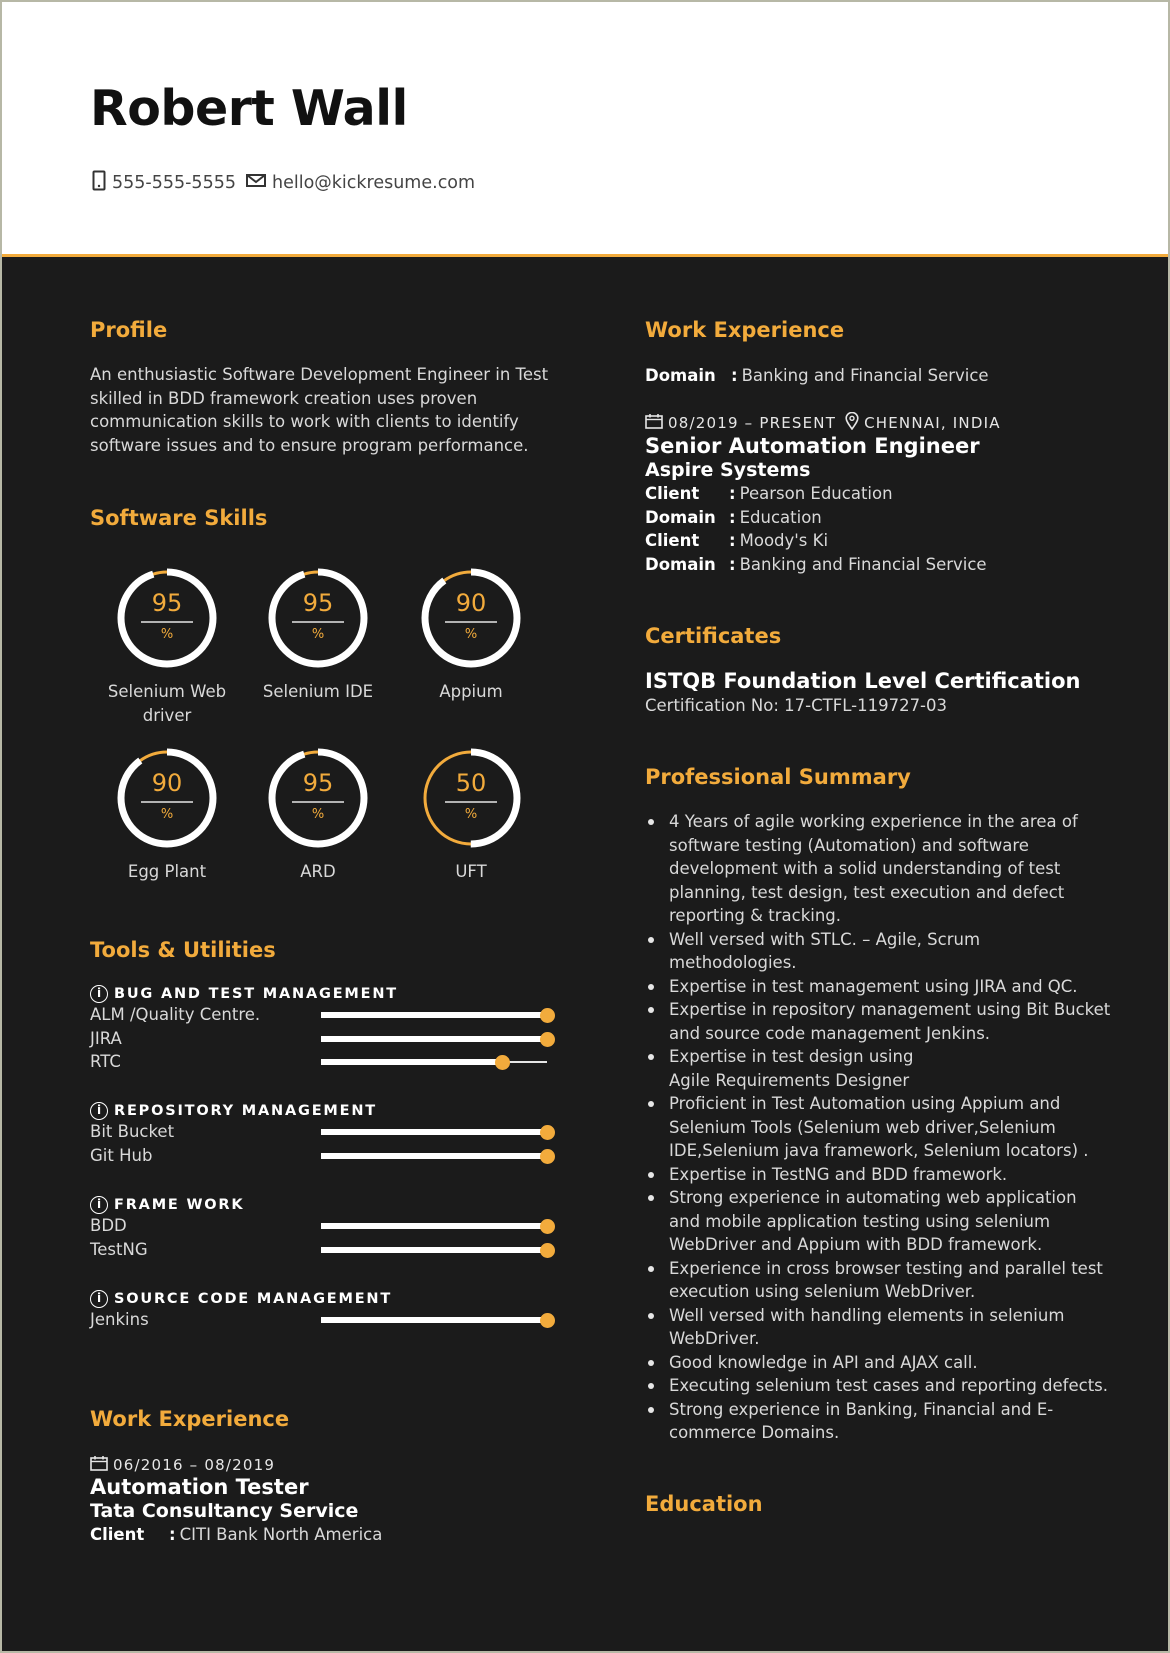 This screenshot has width=1170, height=1653. What do you see at coordinates (132, 1131) in the screenshot?
I see `tool-name: Bit Bucket` at bounding box center [132, 1131].